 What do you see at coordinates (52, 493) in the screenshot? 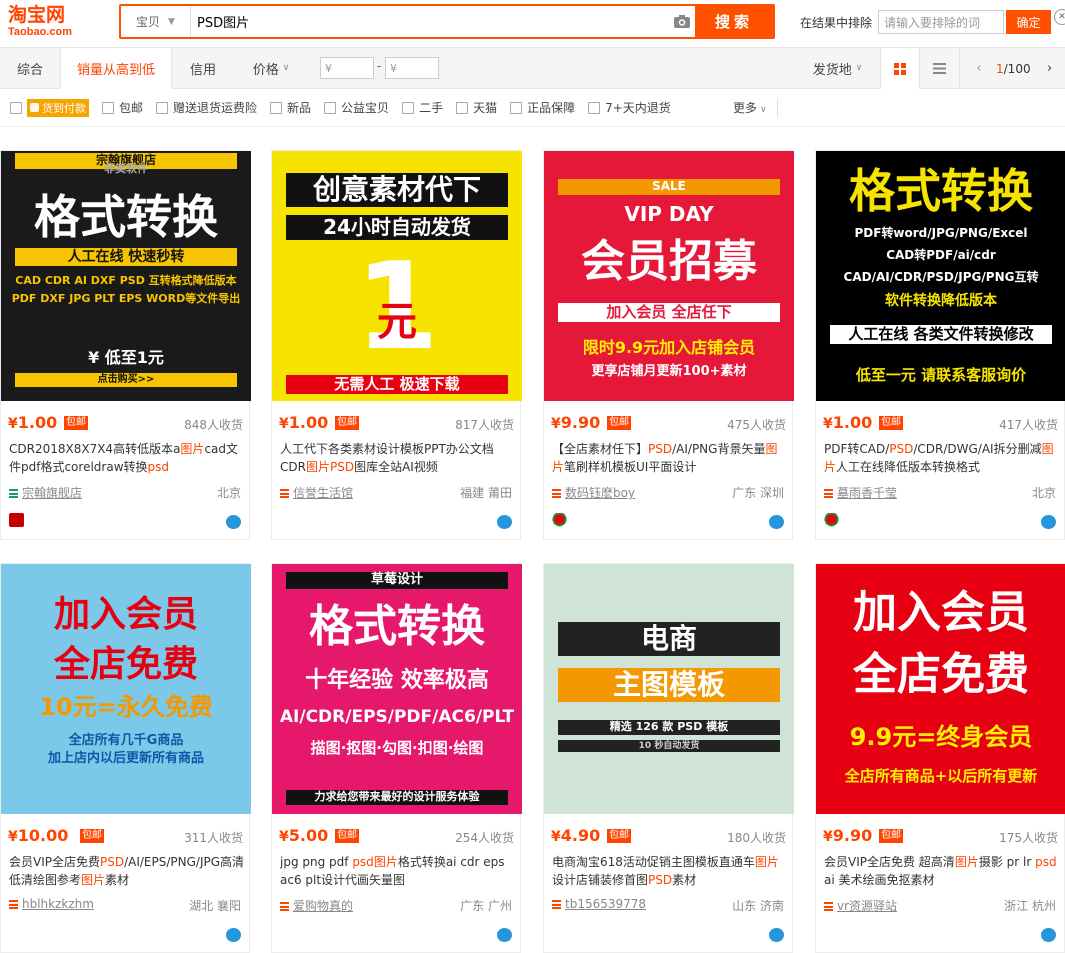
I see `shop-name-link: 宗翰旗舰店` at bounding box center [52, 493].